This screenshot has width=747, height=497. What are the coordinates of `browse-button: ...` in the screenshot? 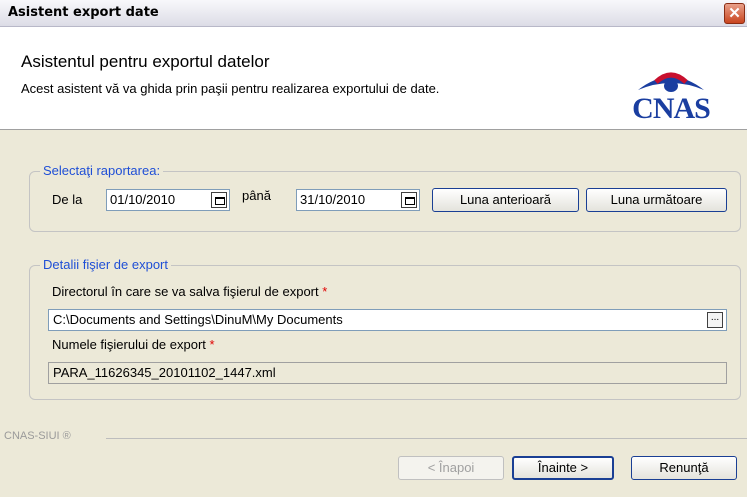 It's located at (715, 320).